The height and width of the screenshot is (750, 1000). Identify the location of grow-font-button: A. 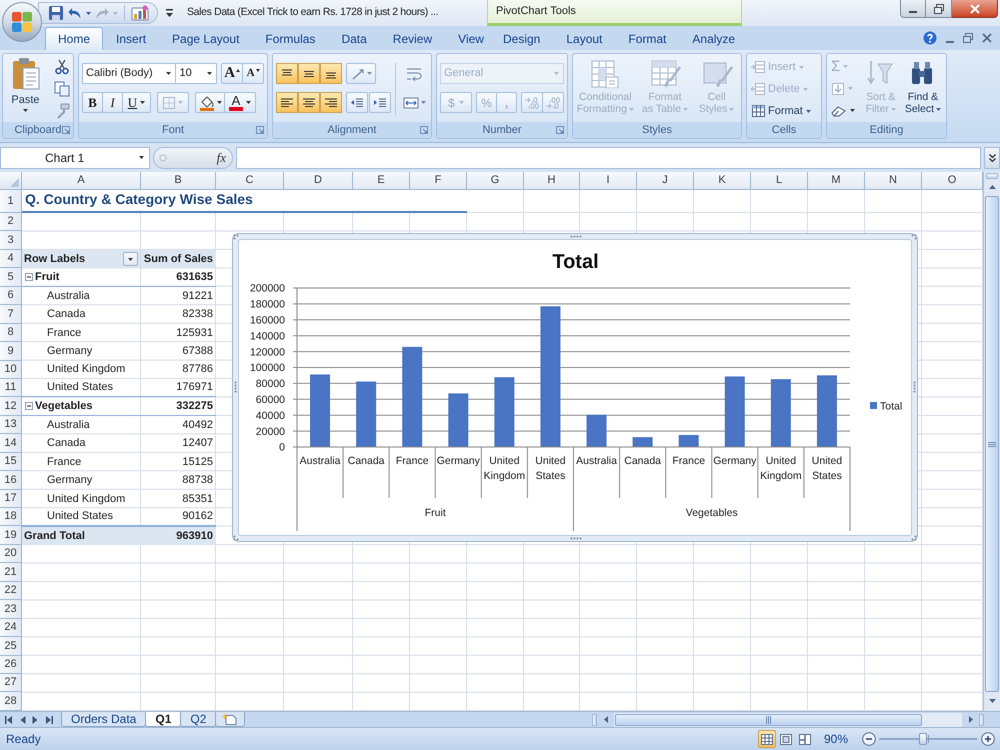
(232, 73).